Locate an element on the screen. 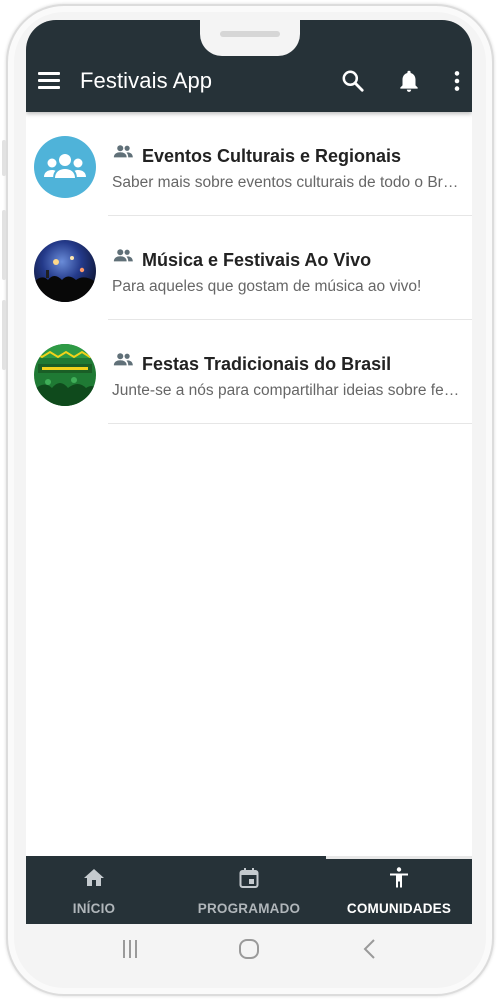  nav-communities: COMUNIDADES is located at coordinates (399, 890).